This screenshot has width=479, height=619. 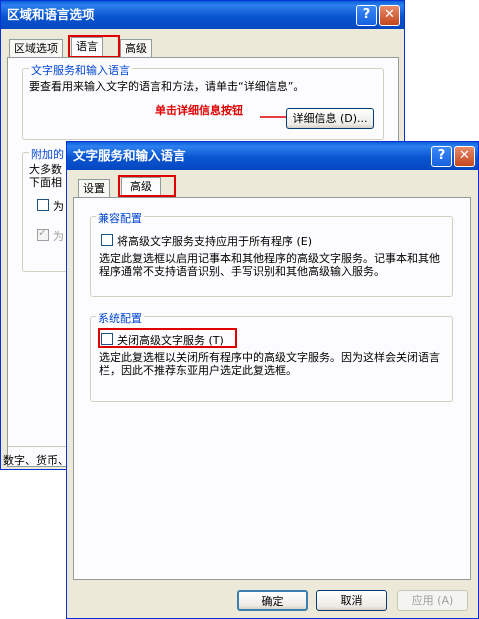 I want to click on compat-checkbox, so click(x=107, y=240).